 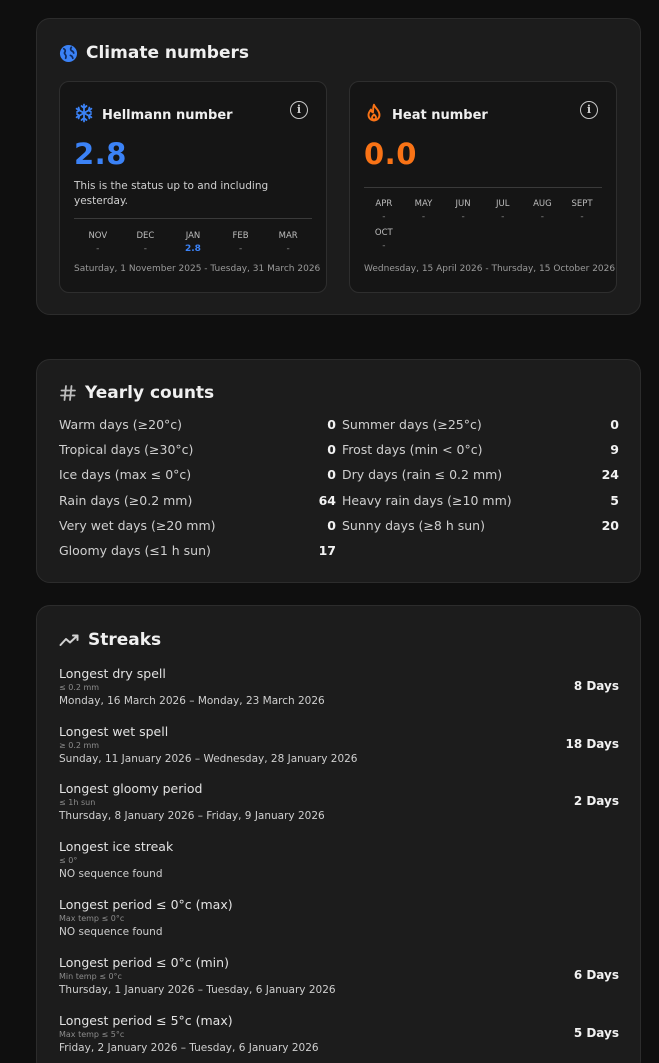 What do you see at coordinates (131, 788) in the screenshot?
I see `streak-title: Longest gloomy period` at bounding box center [131, 788].